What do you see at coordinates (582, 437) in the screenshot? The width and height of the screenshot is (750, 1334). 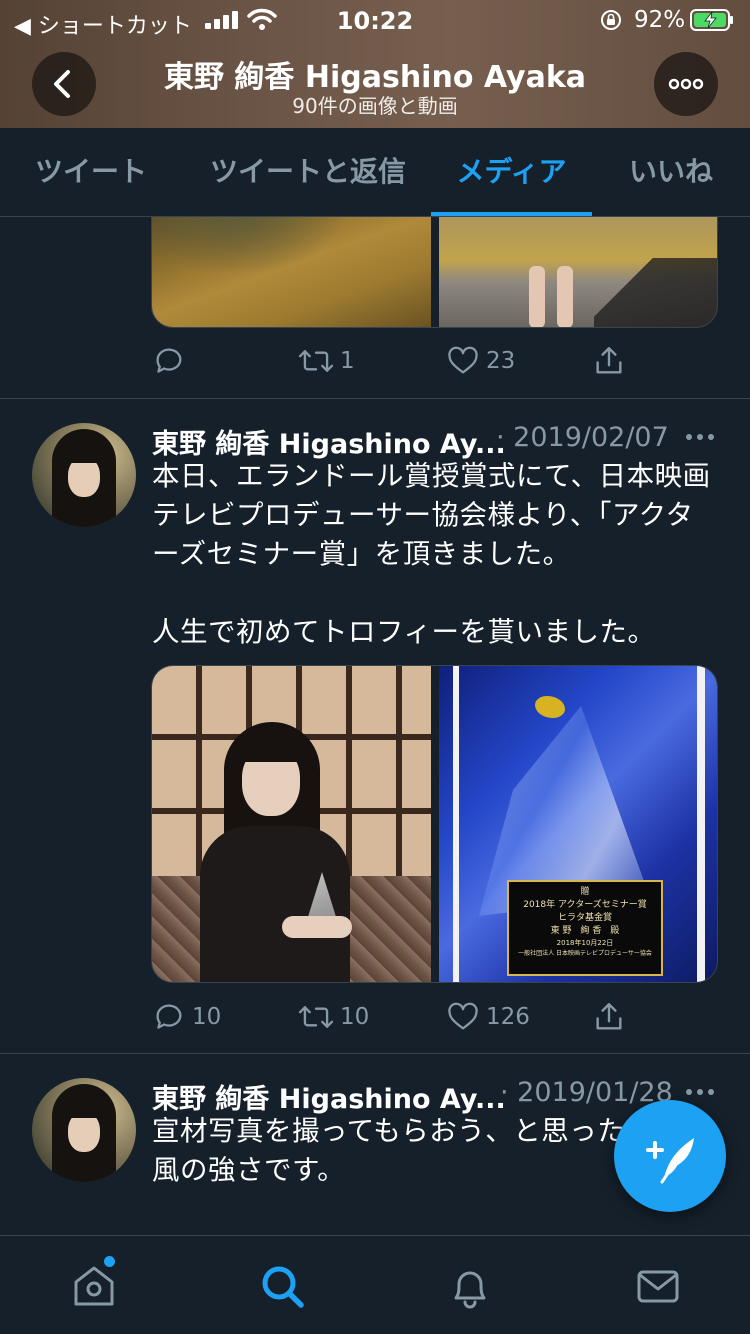 I see `tweet-date: · 2019/02/07` at bounding box center [582, 437].